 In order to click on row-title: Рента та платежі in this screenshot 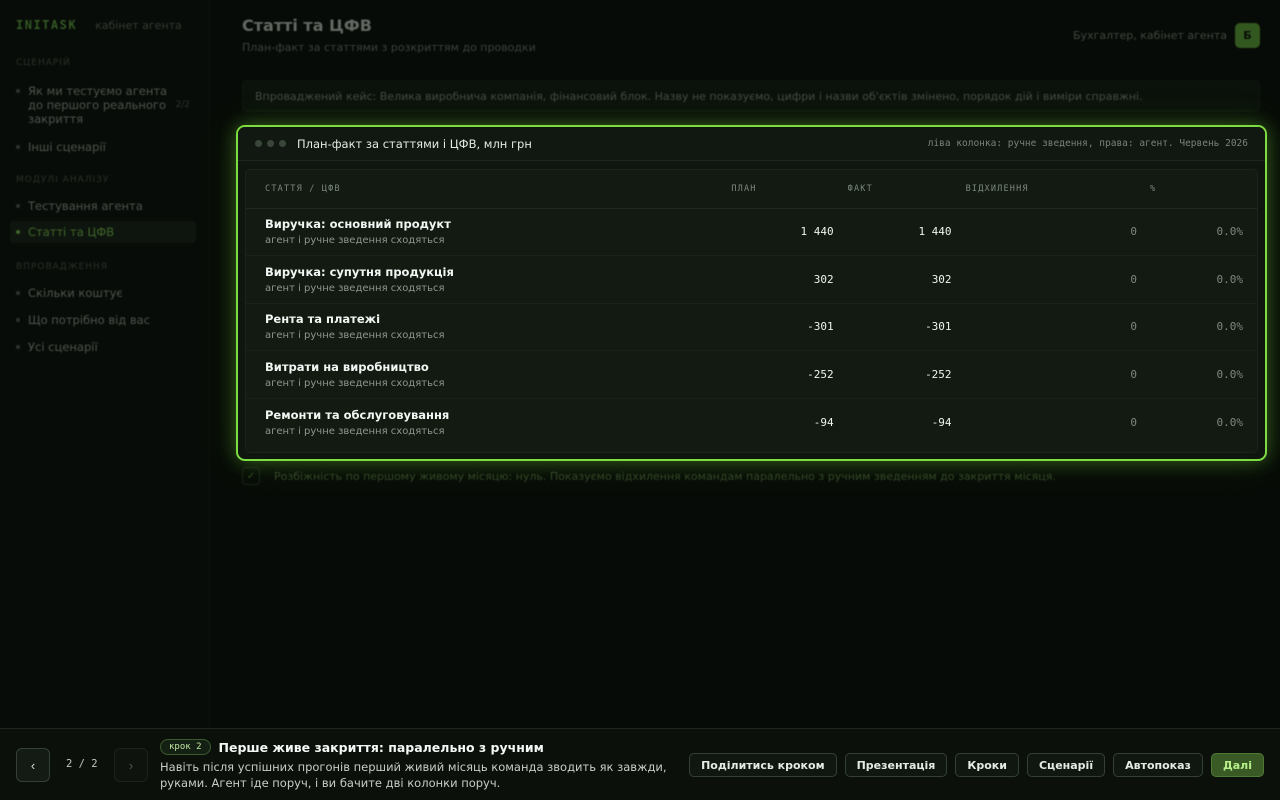, I will do `click(323, 319)`.